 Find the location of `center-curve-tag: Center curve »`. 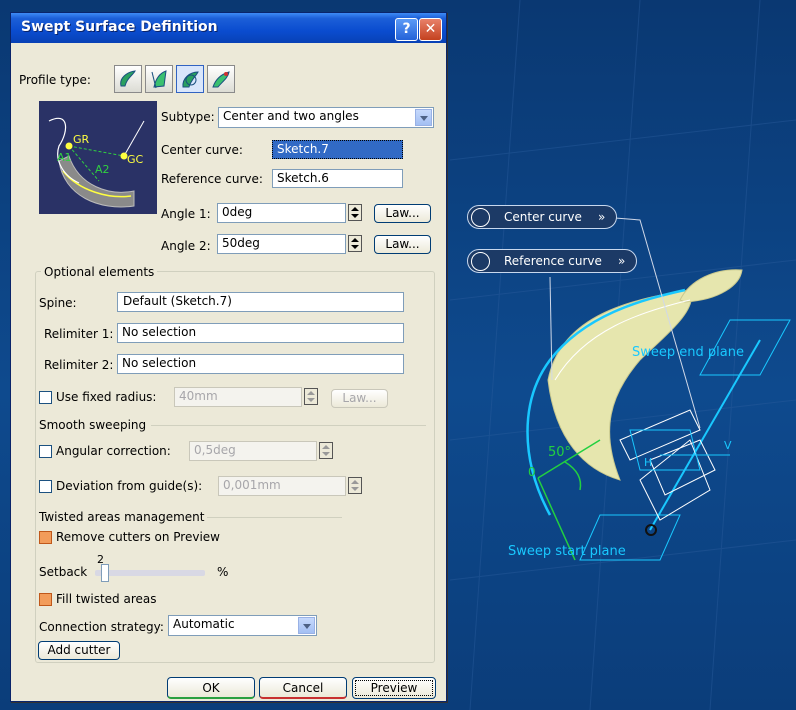

center-curve-tag: Center curve » is located at coordinates (542, 217).